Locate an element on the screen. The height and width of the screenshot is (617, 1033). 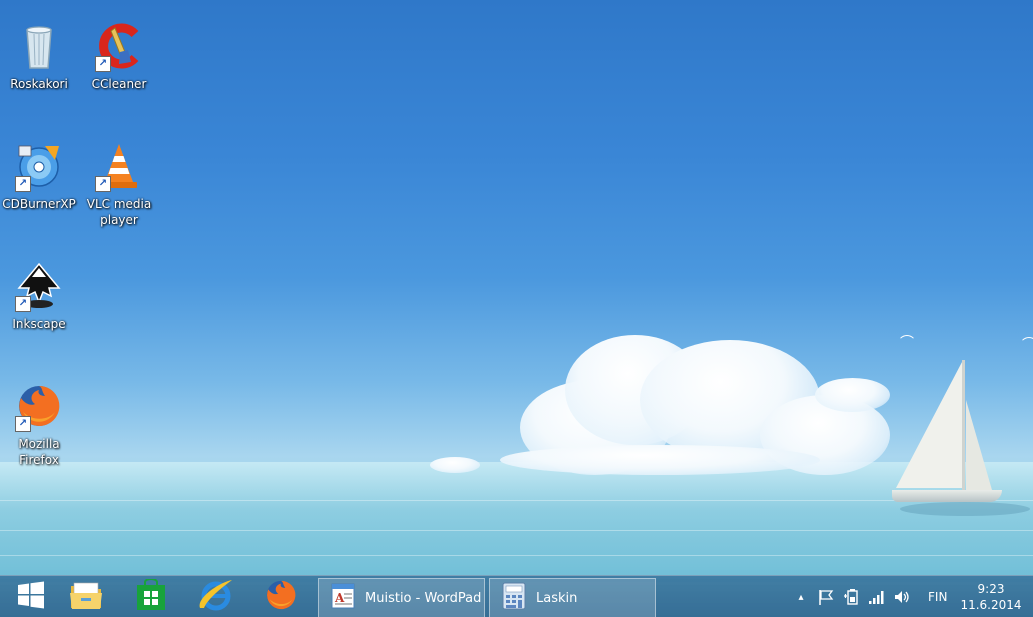
svg-text: A is located at coordinates (339, 598).